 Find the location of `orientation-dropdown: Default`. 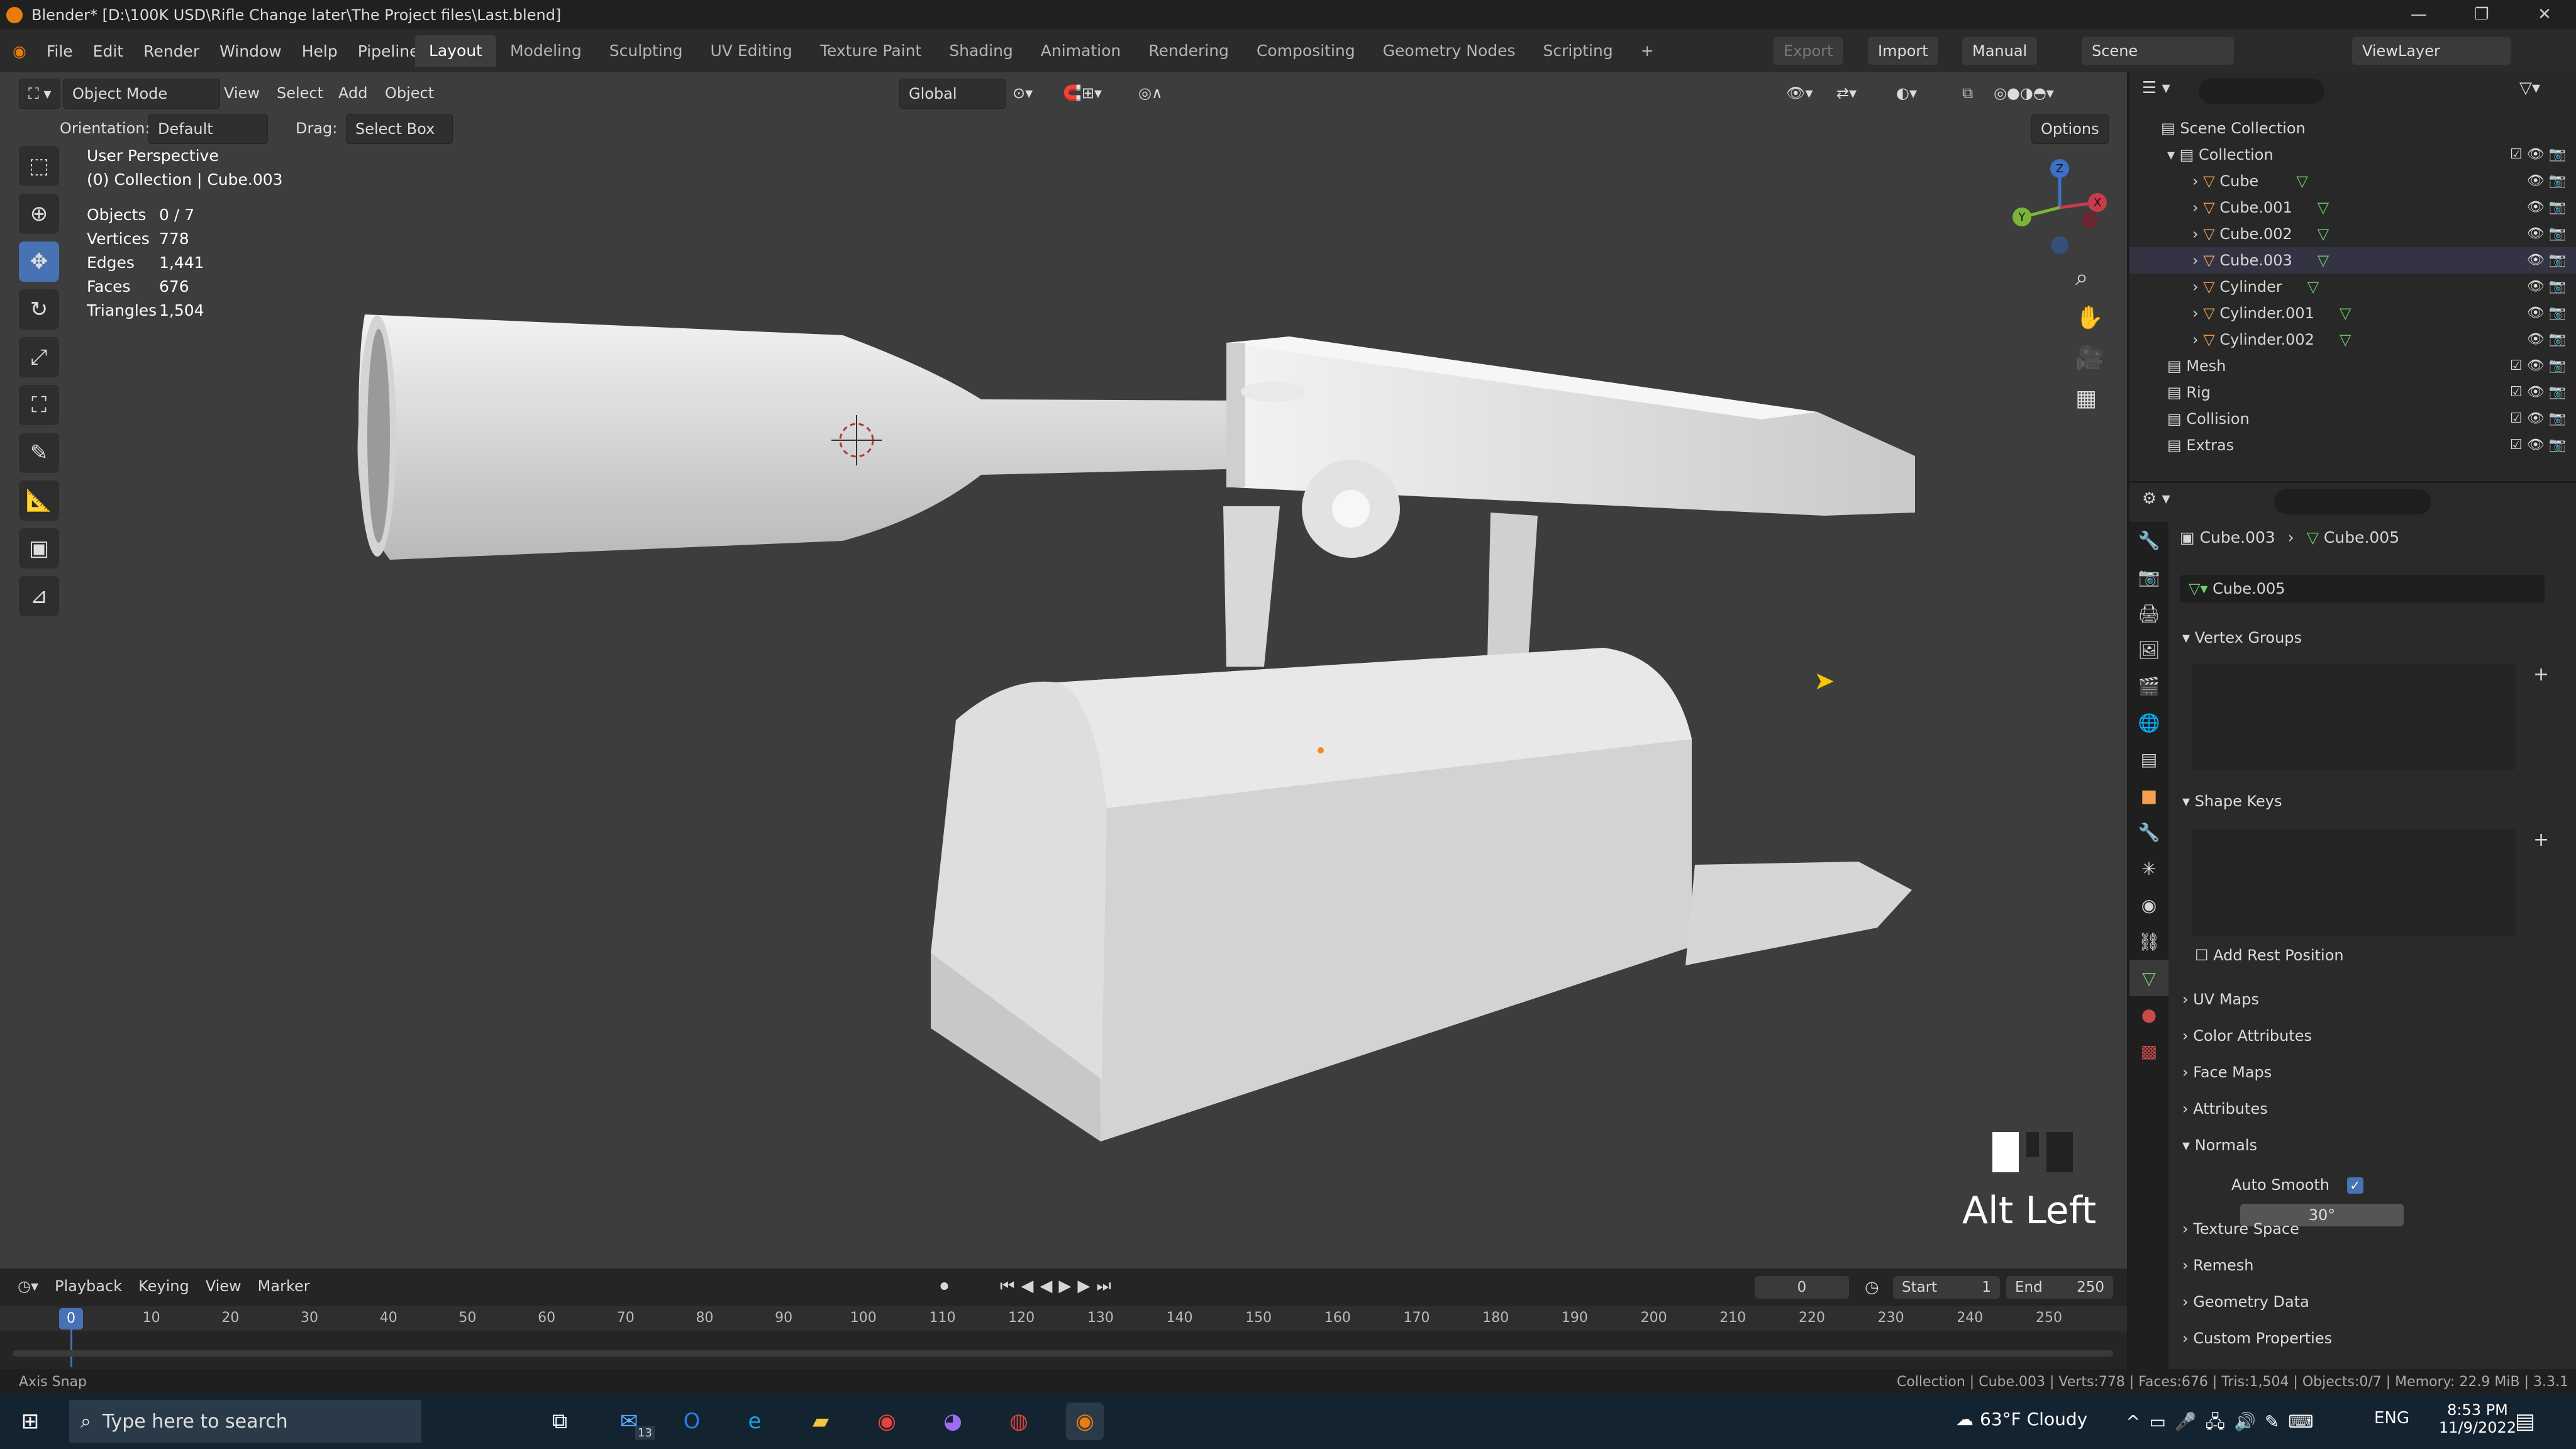

orientation-dropdown: Default is located at coordinates (208, 129).